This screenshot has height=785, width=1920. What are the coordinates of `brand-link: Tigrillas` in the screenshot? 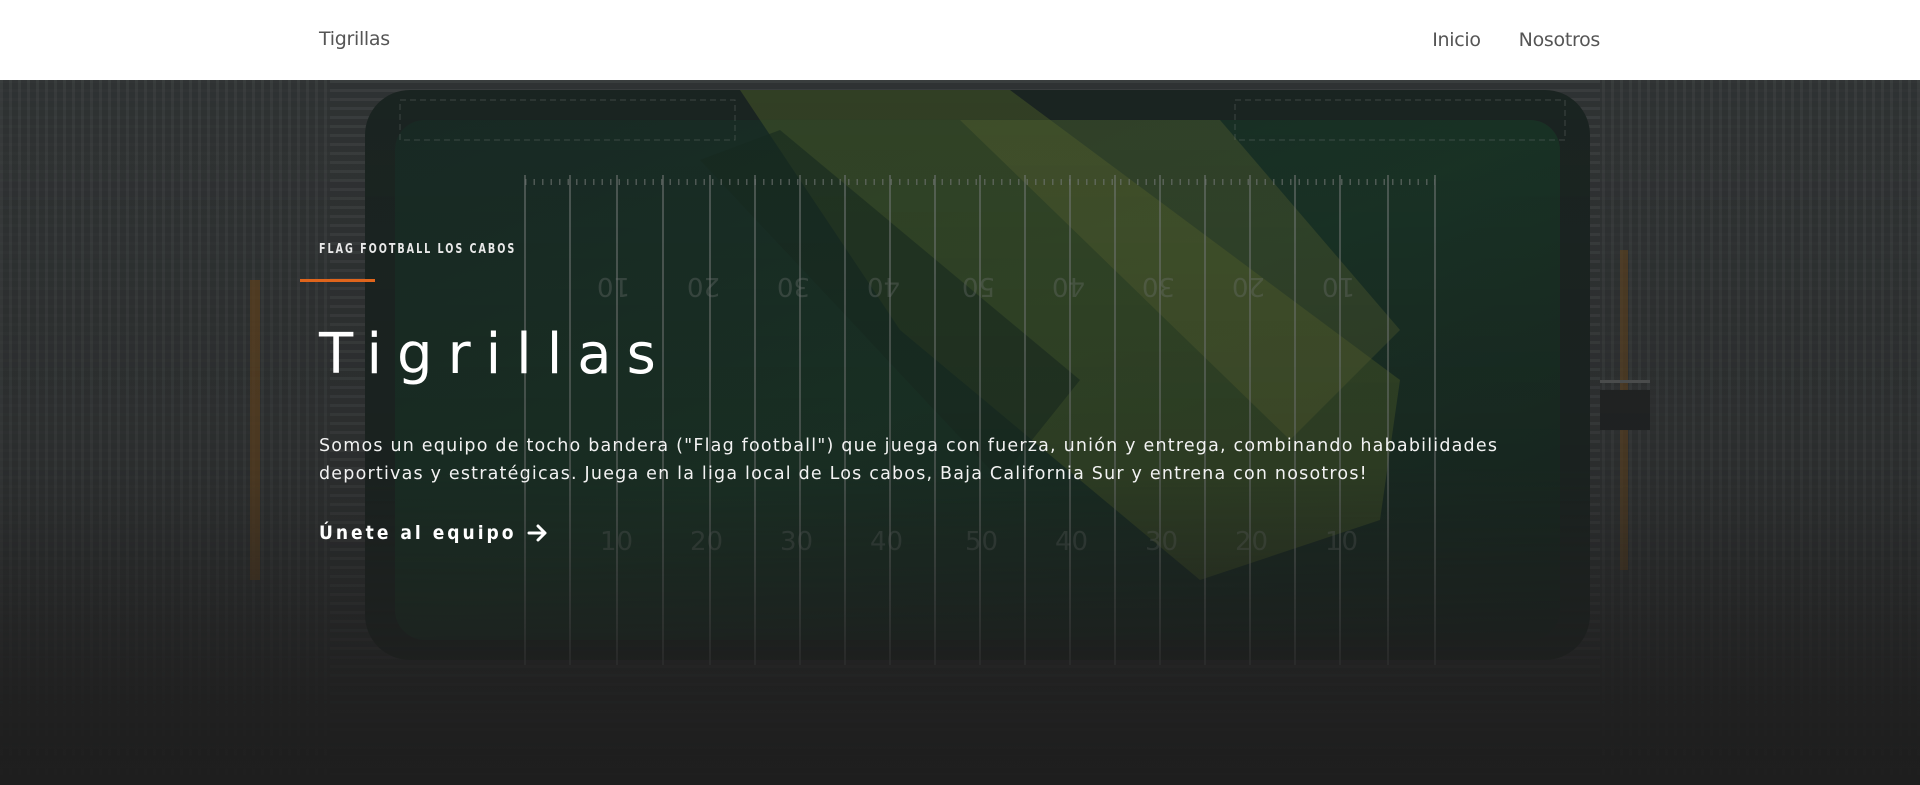 It's located at (354, 39).